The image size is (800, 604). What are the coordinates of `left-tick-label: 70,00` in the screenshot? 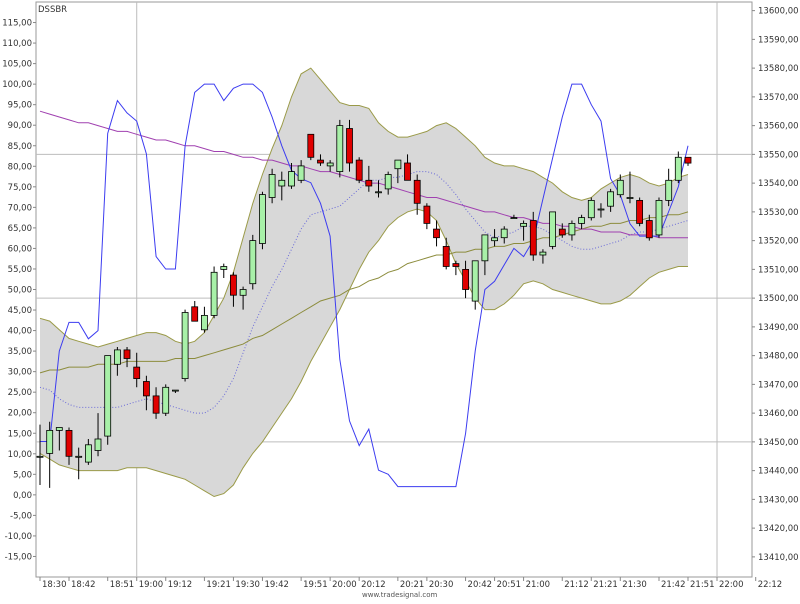 It's located at (20, 208).